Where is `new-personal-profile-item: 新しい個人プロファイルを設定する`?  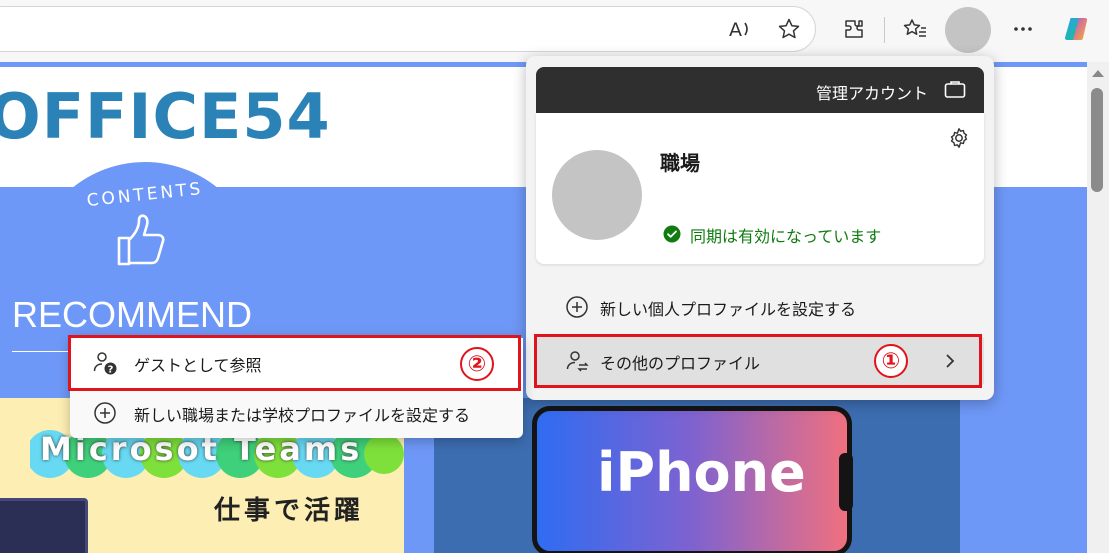
new-personal-profile-item: 新しい個人プロファイルを設定する is located at coordinates (760, 307).